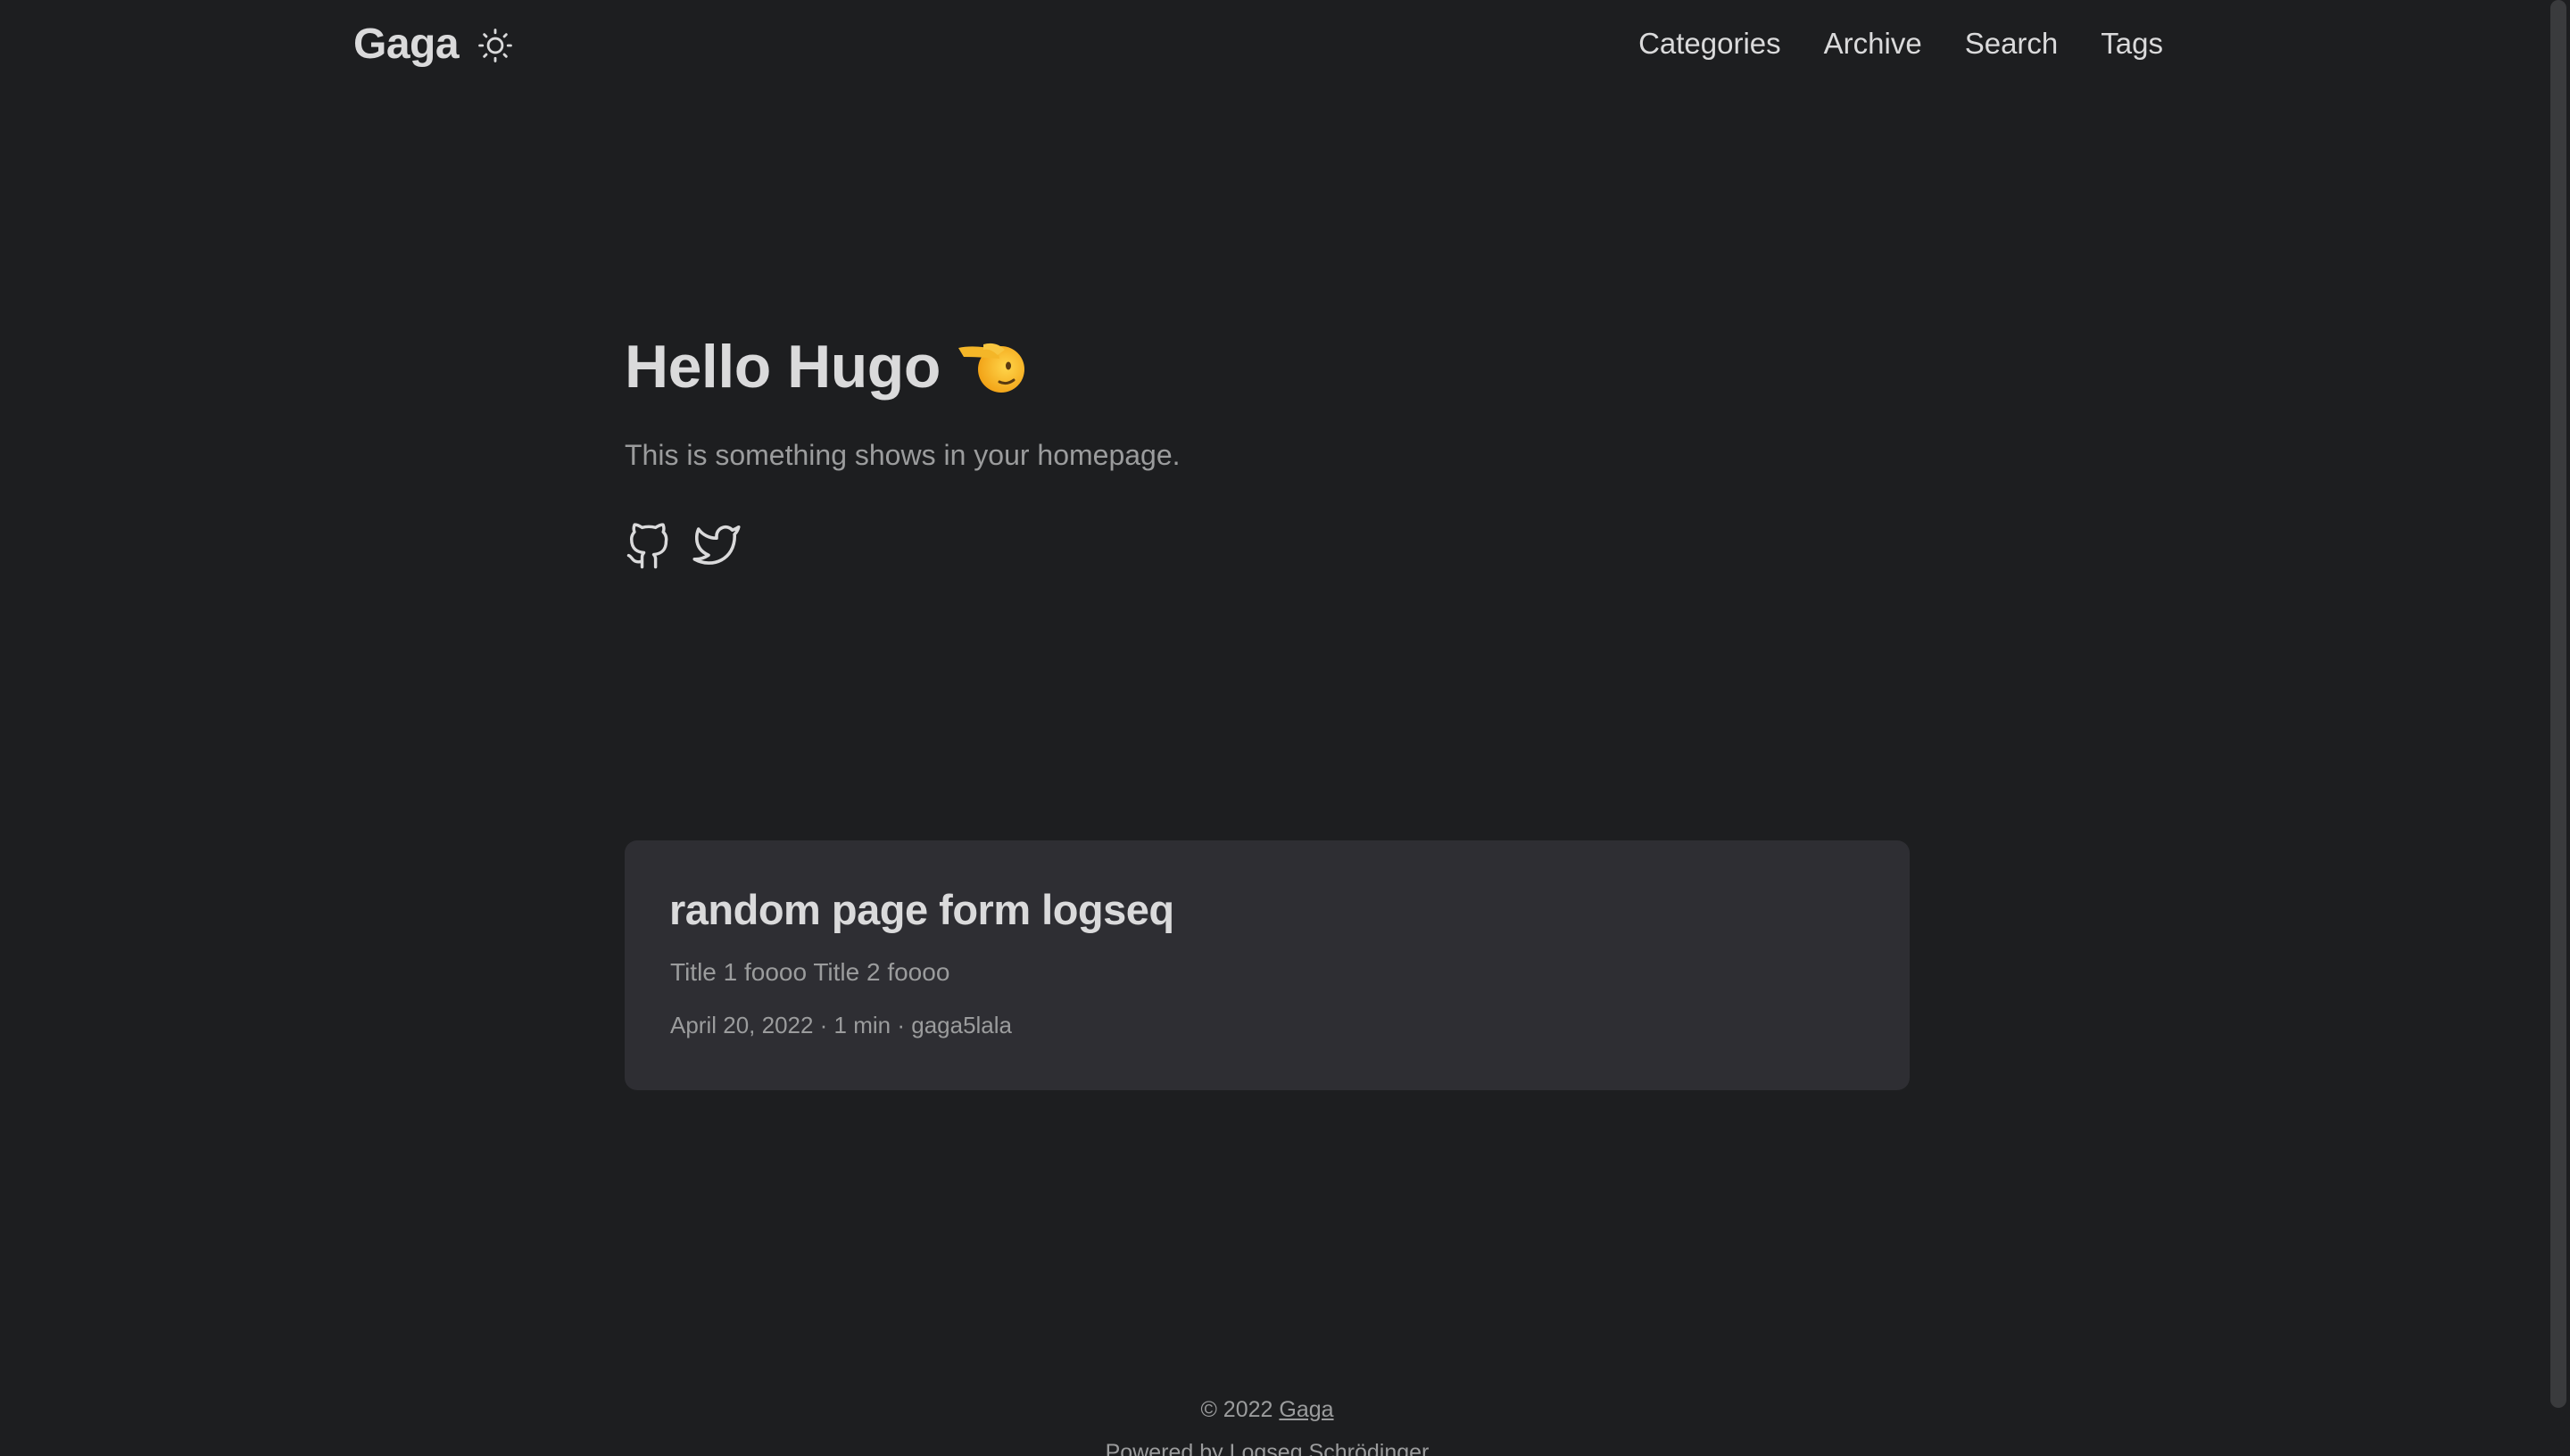 The height and width of the screenshot is (1456, 2570). Describe the element at coordinates (991, 368) in the screenshot. I see `saluting-face-emoji` at that location.